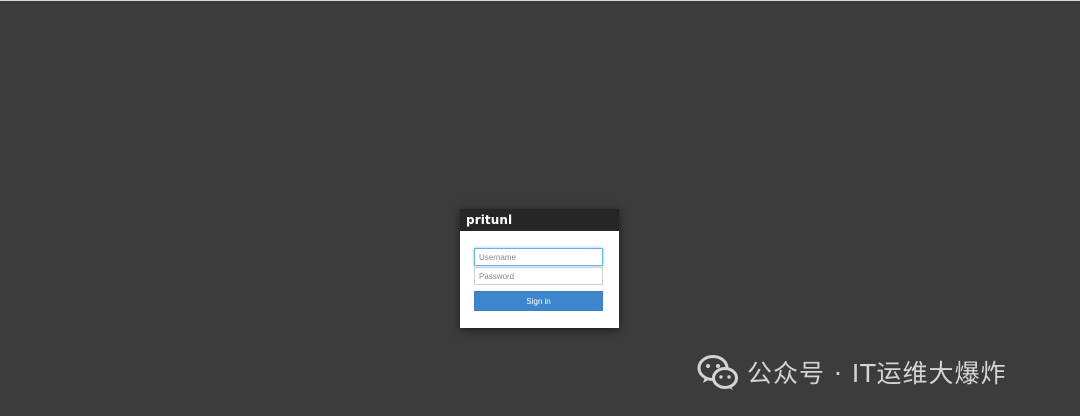 This screenshot has height=416, width=1080. Describe the element at coordinates (717, 372) in the screenshot. I see `wechat-icon` at that location.